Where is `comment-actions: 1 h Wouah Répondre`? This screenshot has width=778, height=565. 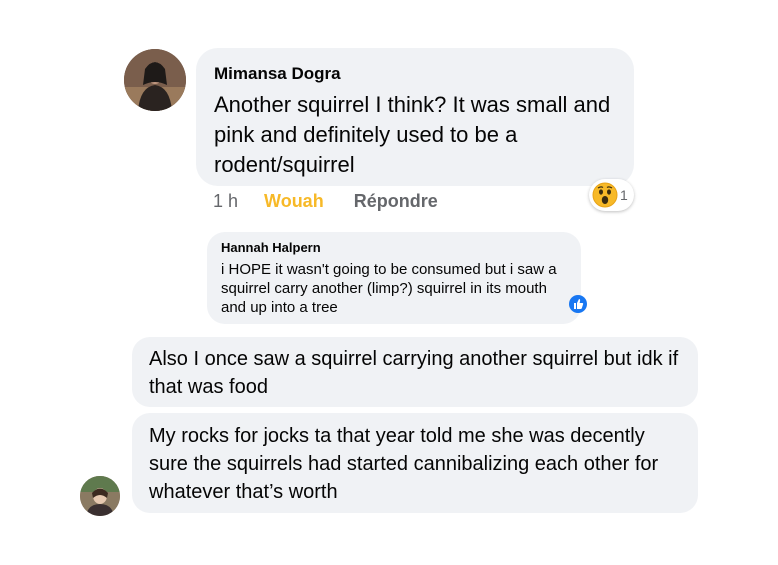 comment-actions: 1 h Wouah Répondre is located at coordinates (325, 201).